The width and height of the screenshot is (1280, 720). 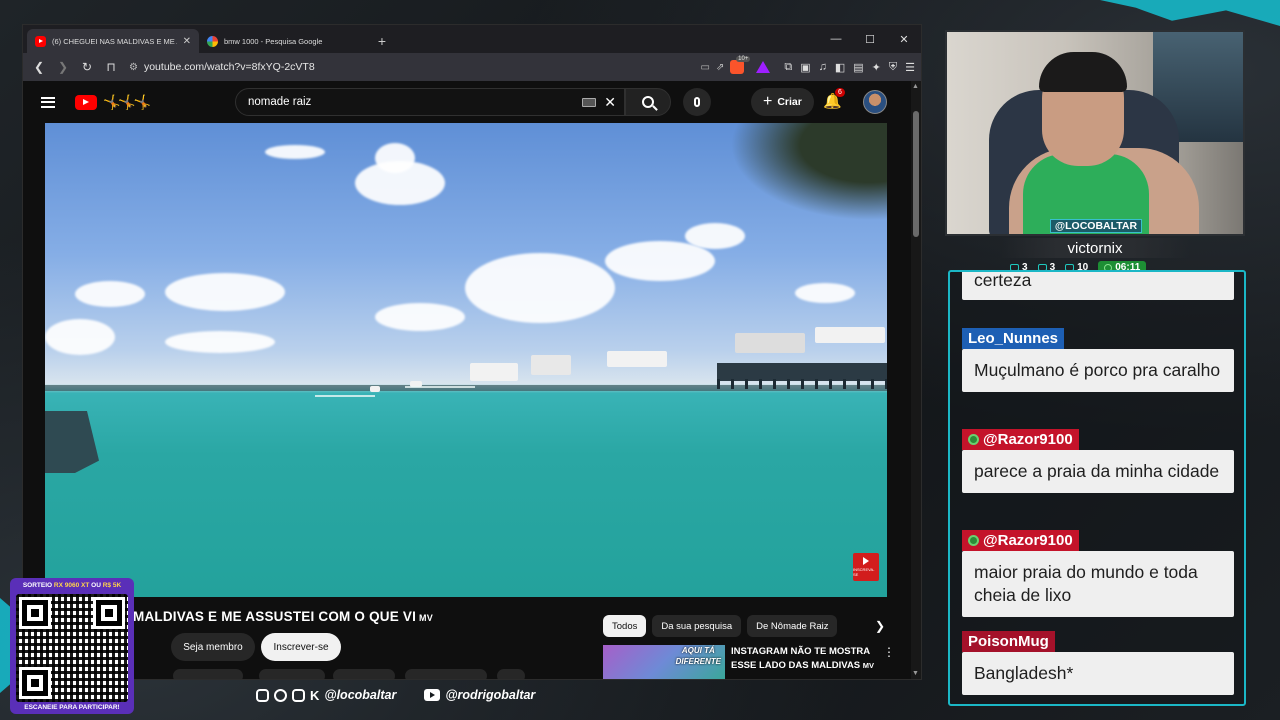 What do you see at coordinates (262, 695) in the screenshot?
I see `instagram-icon` at bounding box center [262, 695].